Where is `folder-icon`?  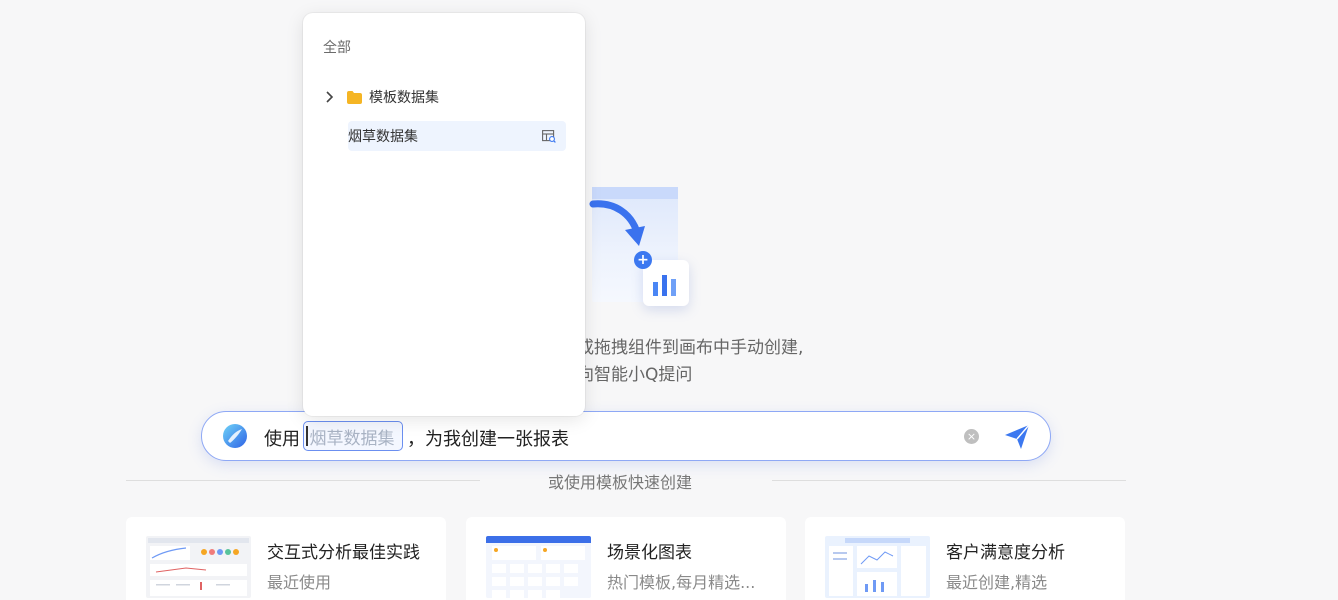
folder-icon is located at coordinates (354, 97).